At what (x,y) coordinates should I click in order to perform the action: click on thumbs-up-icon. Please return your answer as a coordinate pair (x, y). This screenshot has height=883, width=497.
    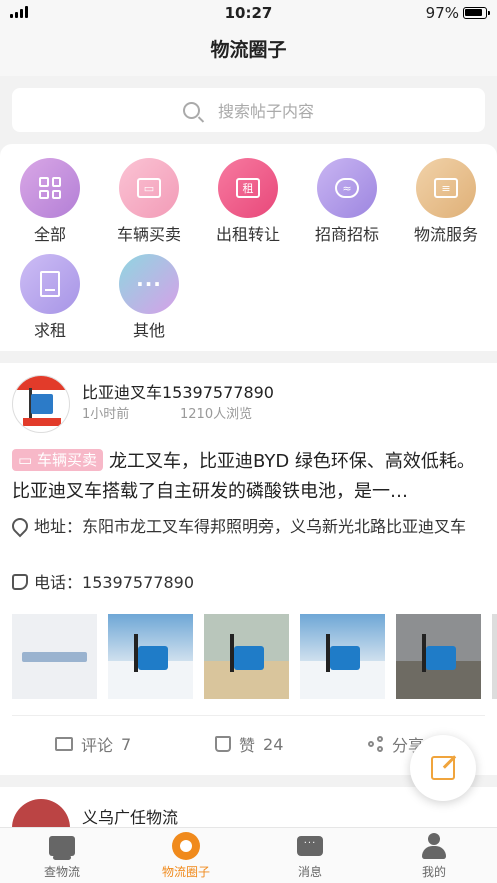
    Looking at the image, I should click on (223, 744).